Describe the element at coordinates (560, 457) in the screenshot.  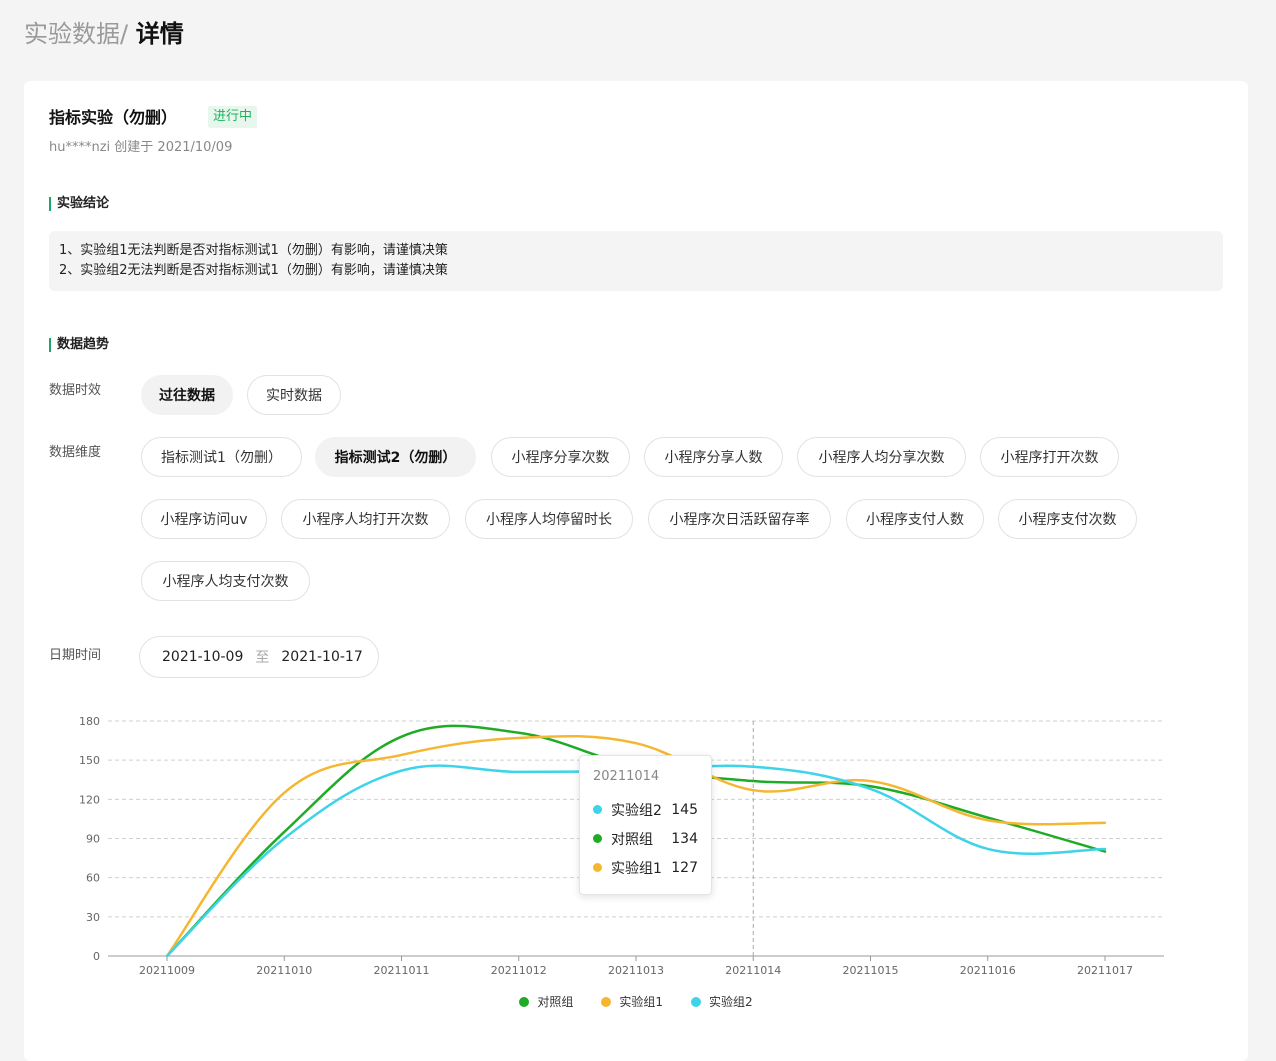
I see `dimension-option: 小程序分享次数` at that location.